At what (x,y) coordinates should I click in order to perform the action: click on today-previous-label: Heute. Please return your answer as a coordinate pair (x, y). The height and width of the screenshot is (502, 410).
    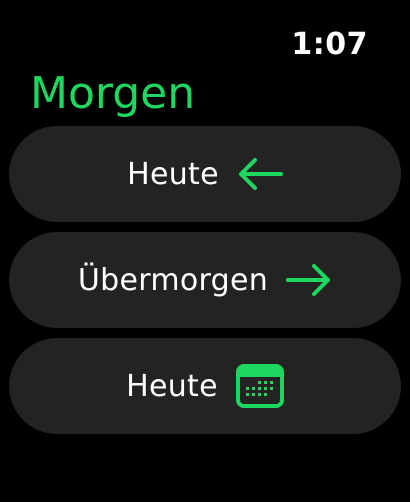
    Looking at the image, I should click on (173, 174).